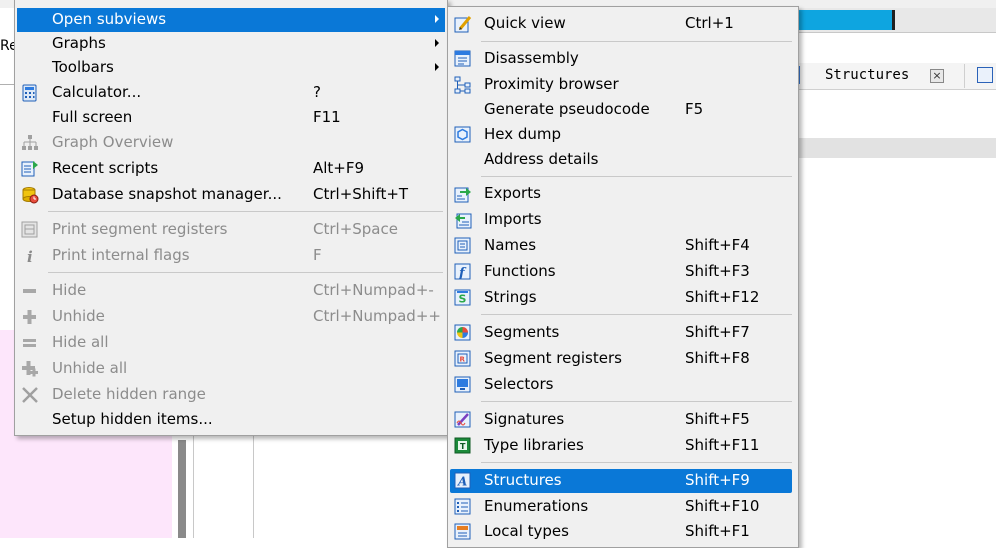 The image size is (996, 548). What do you see at coordinates (129, 394) in the screenshot?
I see `menu-item-label: Delete hidden range` at bounding box center [129, 394].